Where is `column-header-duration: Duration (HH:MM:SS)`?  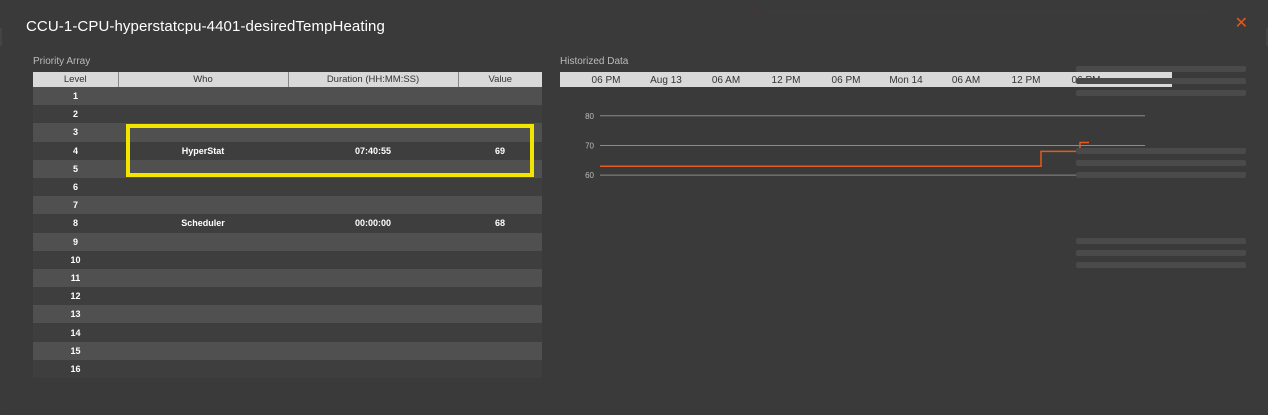
column-header-duration: Duration (HH:MM:SS) is located at coordinates (373, 79).